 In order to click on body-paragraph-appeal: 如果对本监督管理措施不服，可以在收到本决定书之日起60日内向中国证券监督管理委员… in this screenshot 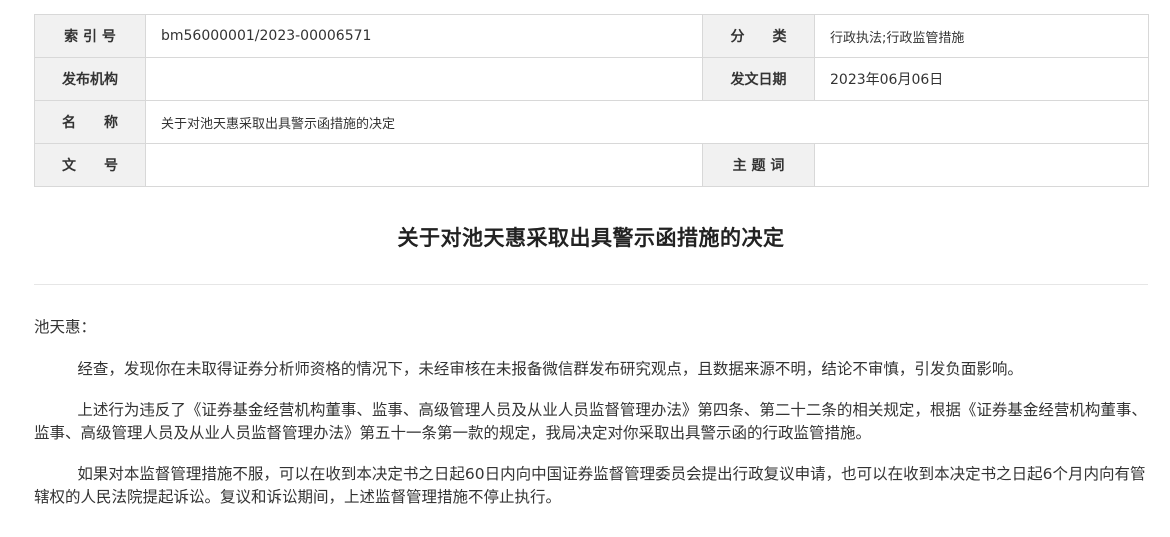, I will do `click(590, 485)`.